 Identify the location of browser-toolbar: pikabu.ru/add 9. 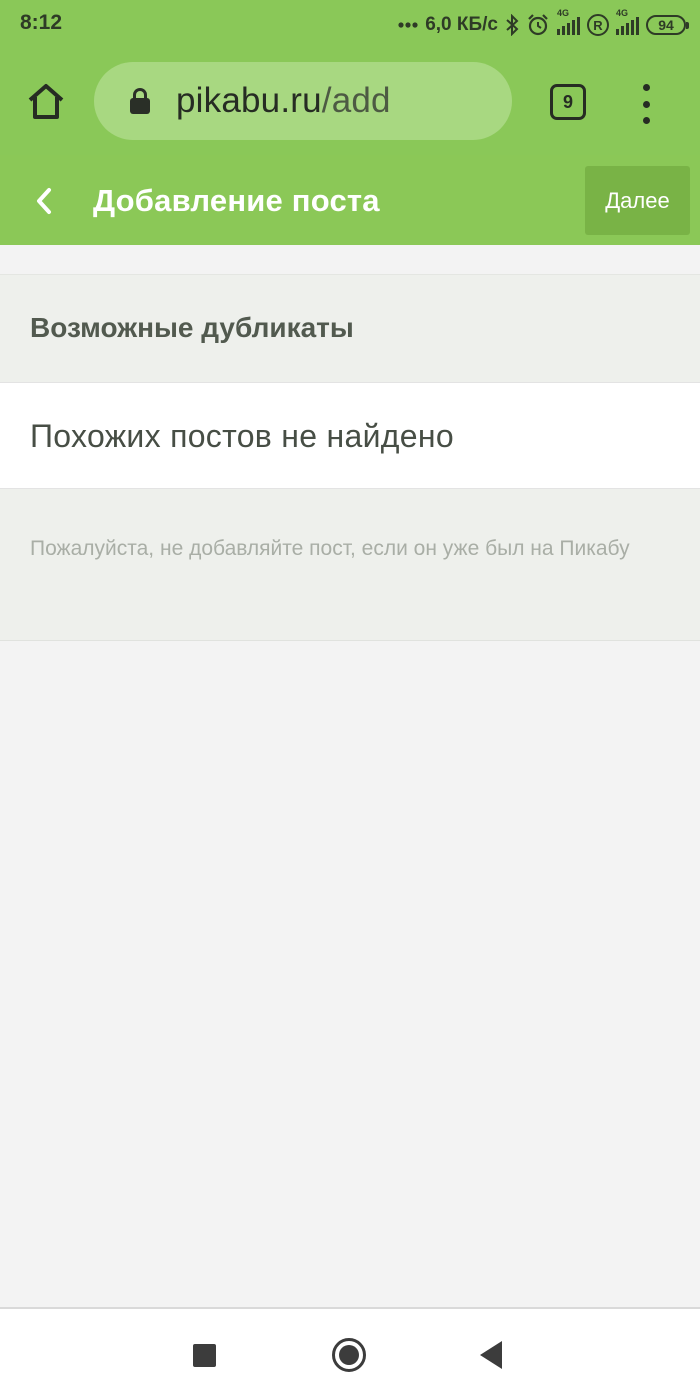
(350, 102).